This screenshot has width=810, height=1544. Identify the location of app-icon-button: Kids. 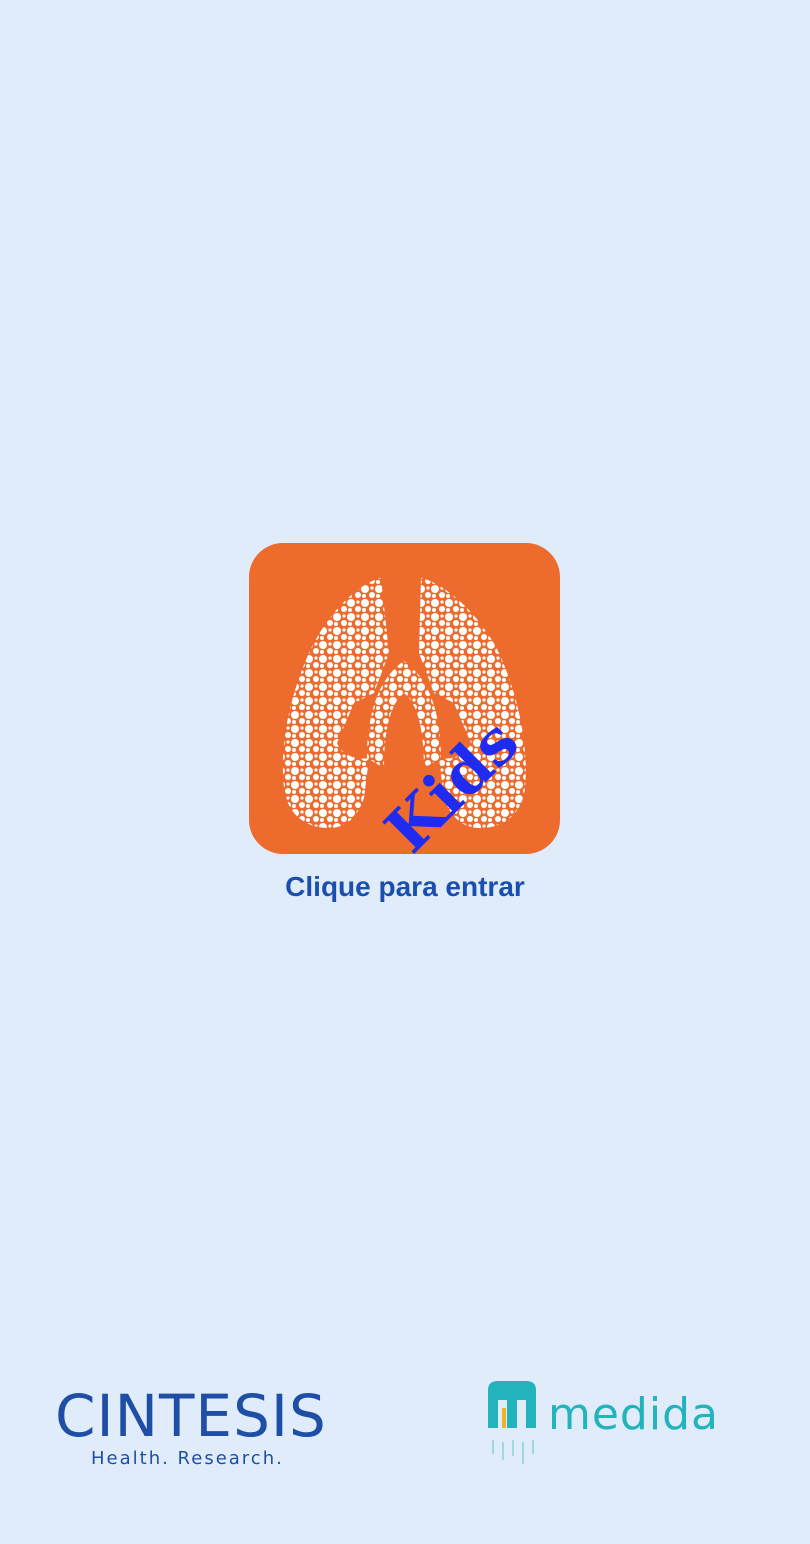
(404, 698).